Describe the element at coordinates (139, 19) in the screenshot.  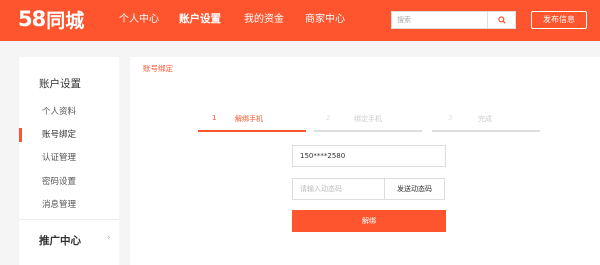
I see `nav-personal-center: 个人中心` at that location.